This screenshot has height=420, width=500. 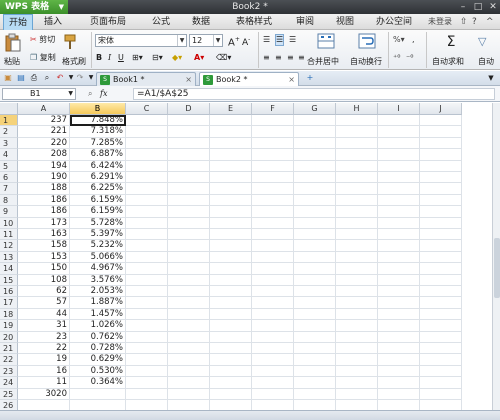 I want to click on cell-a17: 57, so click(x=44, y=303).